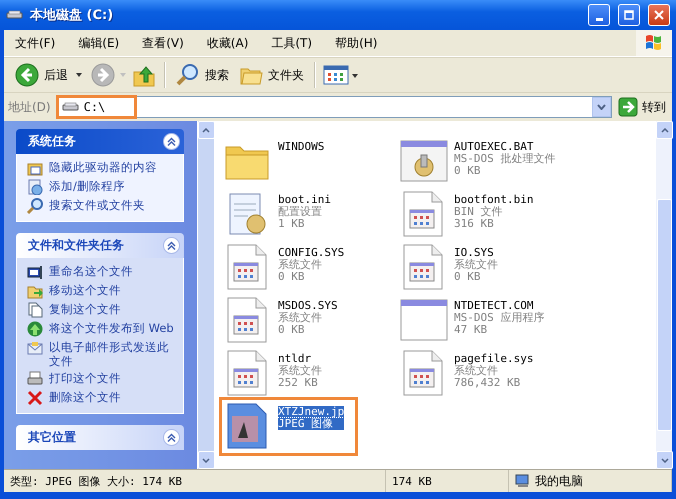  What do you see at coordinates (114, 354) in the screenshot?
I see `task-link: 以电子邮件形式发送此文件` at bounding box center [114, 354].